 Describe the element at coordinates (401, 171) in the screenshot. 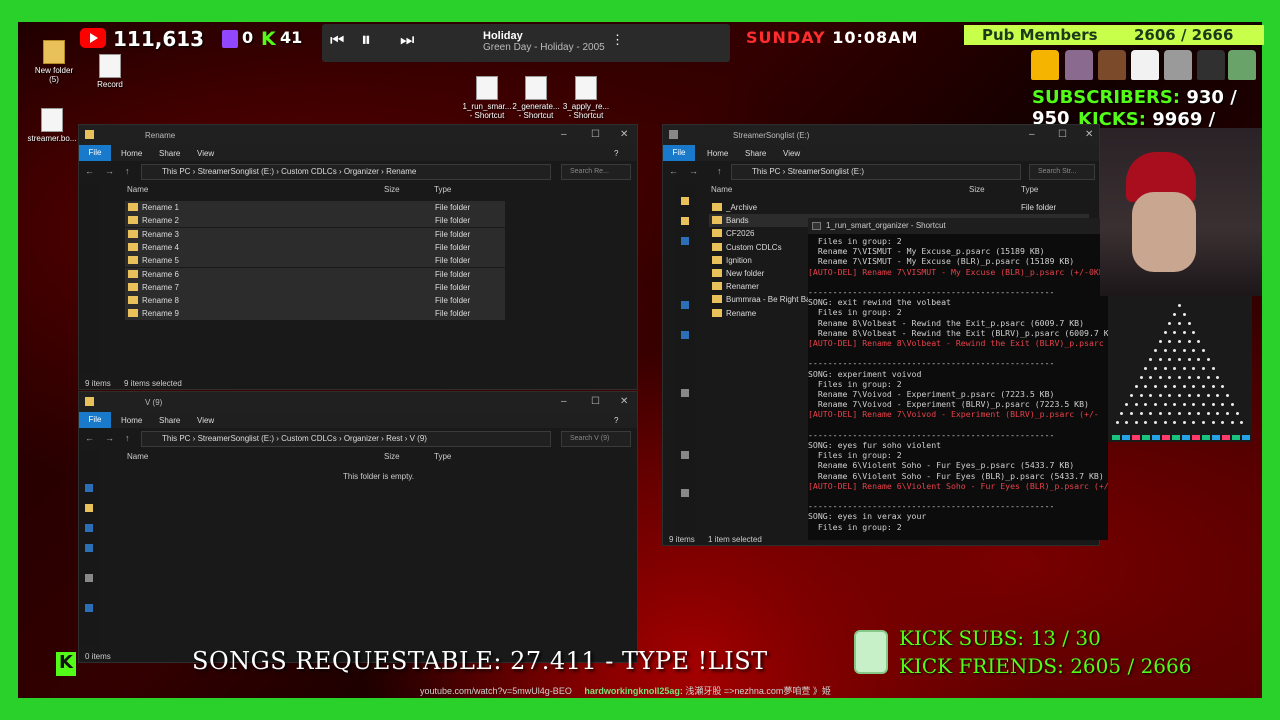

I see `breadcrumb-item: Rename` at that location.